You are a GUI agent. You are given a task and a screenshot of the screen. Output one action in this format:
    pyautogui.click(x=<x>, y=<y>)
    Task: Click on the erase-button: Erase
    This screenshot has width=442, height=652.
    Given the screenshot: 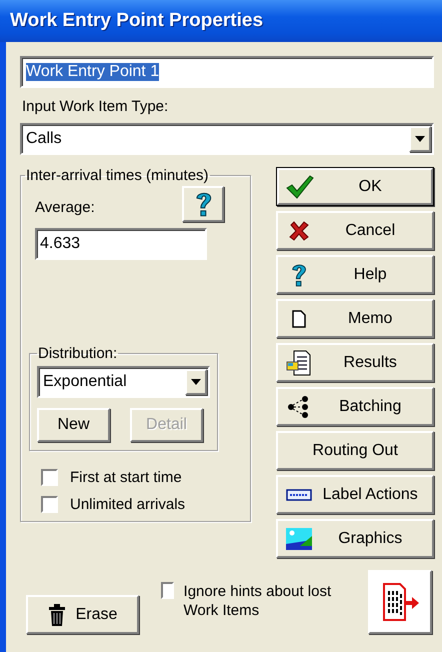 What is the action you would take?
    pyautogui.click(x=82, y=614)
    